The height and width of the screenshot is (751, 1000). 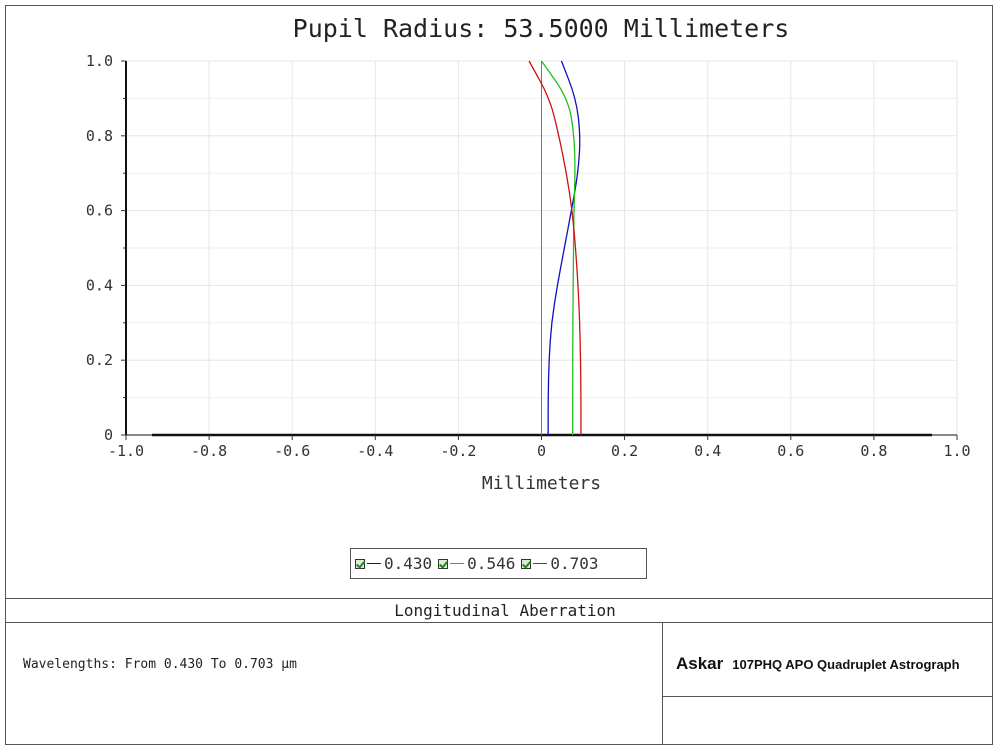 What do you see at coordinates (505, 610) in the screenshot?
I see `plot-name: Longitudinal Aberration` at bounding box center [505, 610].